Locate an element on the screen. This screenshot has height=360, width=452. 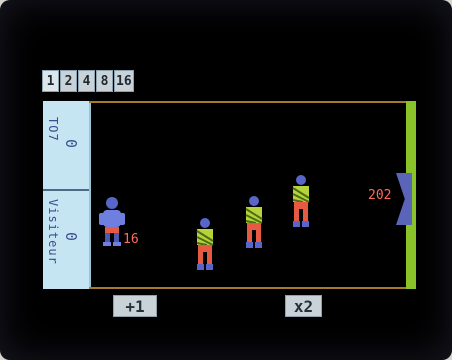
multiplier-bar: 1 2 4 8 16 is located at coordinates (88, 81).